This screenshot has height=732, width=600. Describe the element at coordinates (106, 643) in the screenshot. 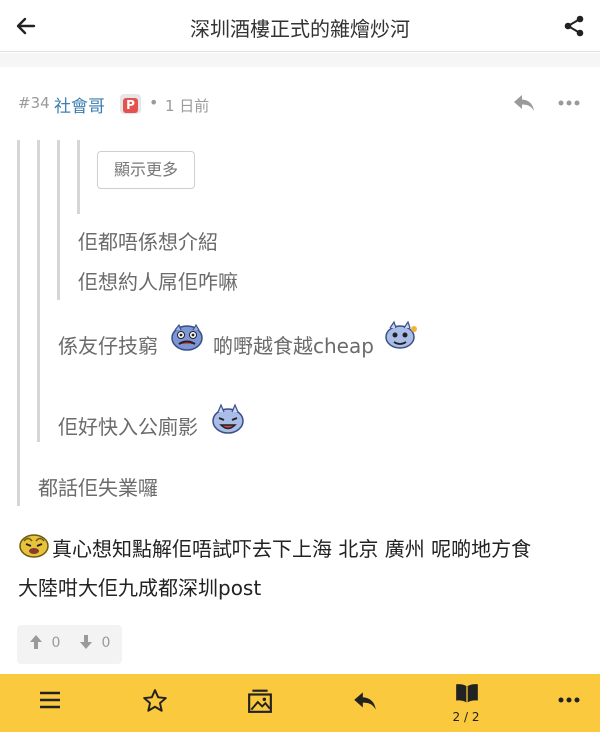

I see `downvote-count: 0` at that location.